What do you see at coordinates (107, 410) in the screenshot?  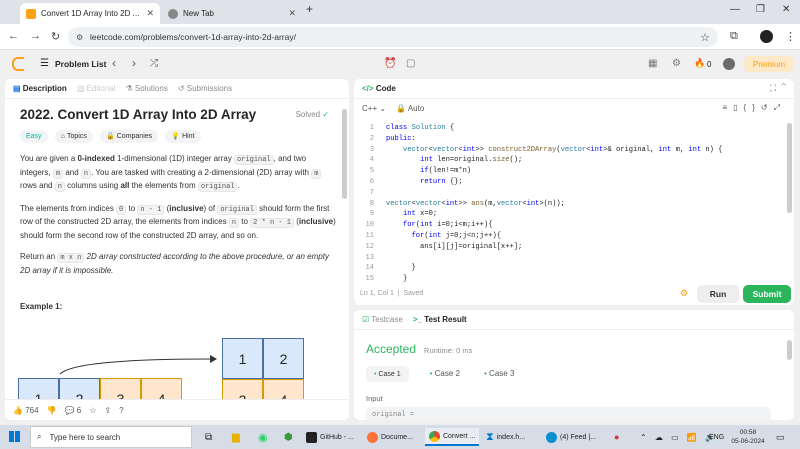 I see `share-icon: ⇪` at bounding box center [107, 410].